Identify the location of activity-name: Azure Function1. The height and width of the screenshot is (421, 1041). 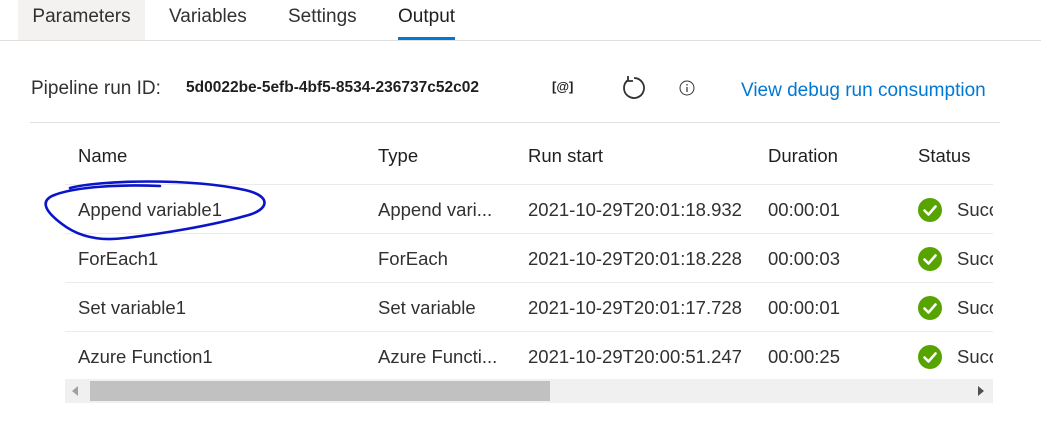
(145, 357).